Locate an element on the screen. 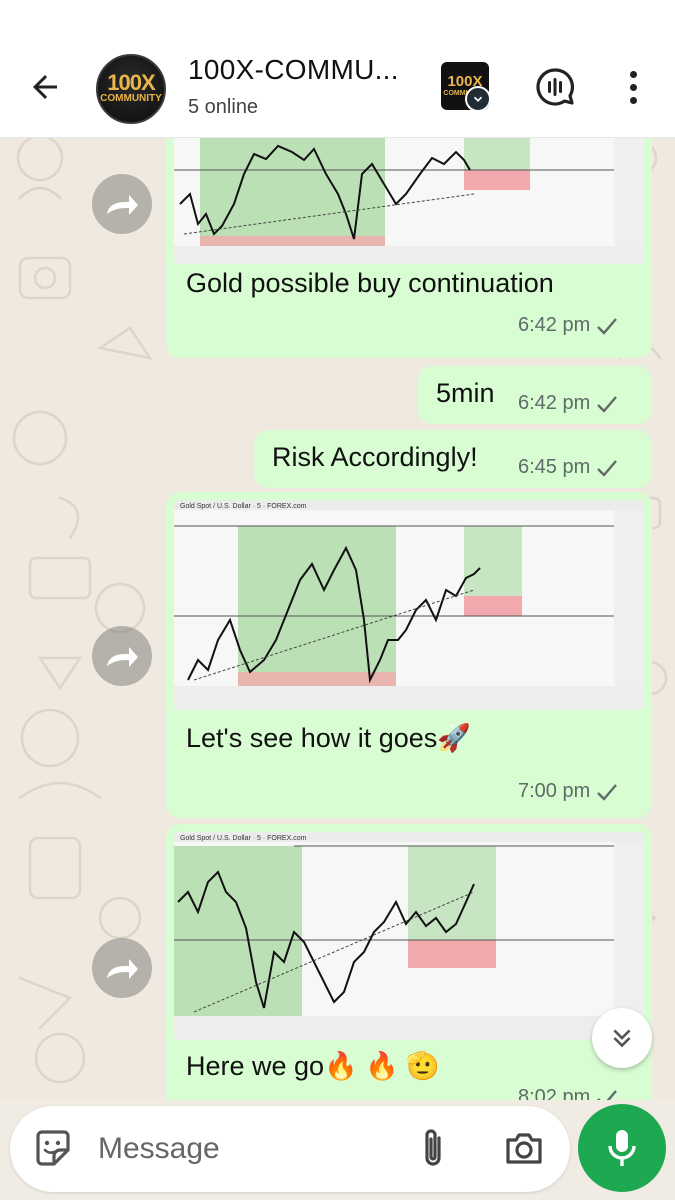  scroll-to-bottom-button is located at coordinates (622, 1038).